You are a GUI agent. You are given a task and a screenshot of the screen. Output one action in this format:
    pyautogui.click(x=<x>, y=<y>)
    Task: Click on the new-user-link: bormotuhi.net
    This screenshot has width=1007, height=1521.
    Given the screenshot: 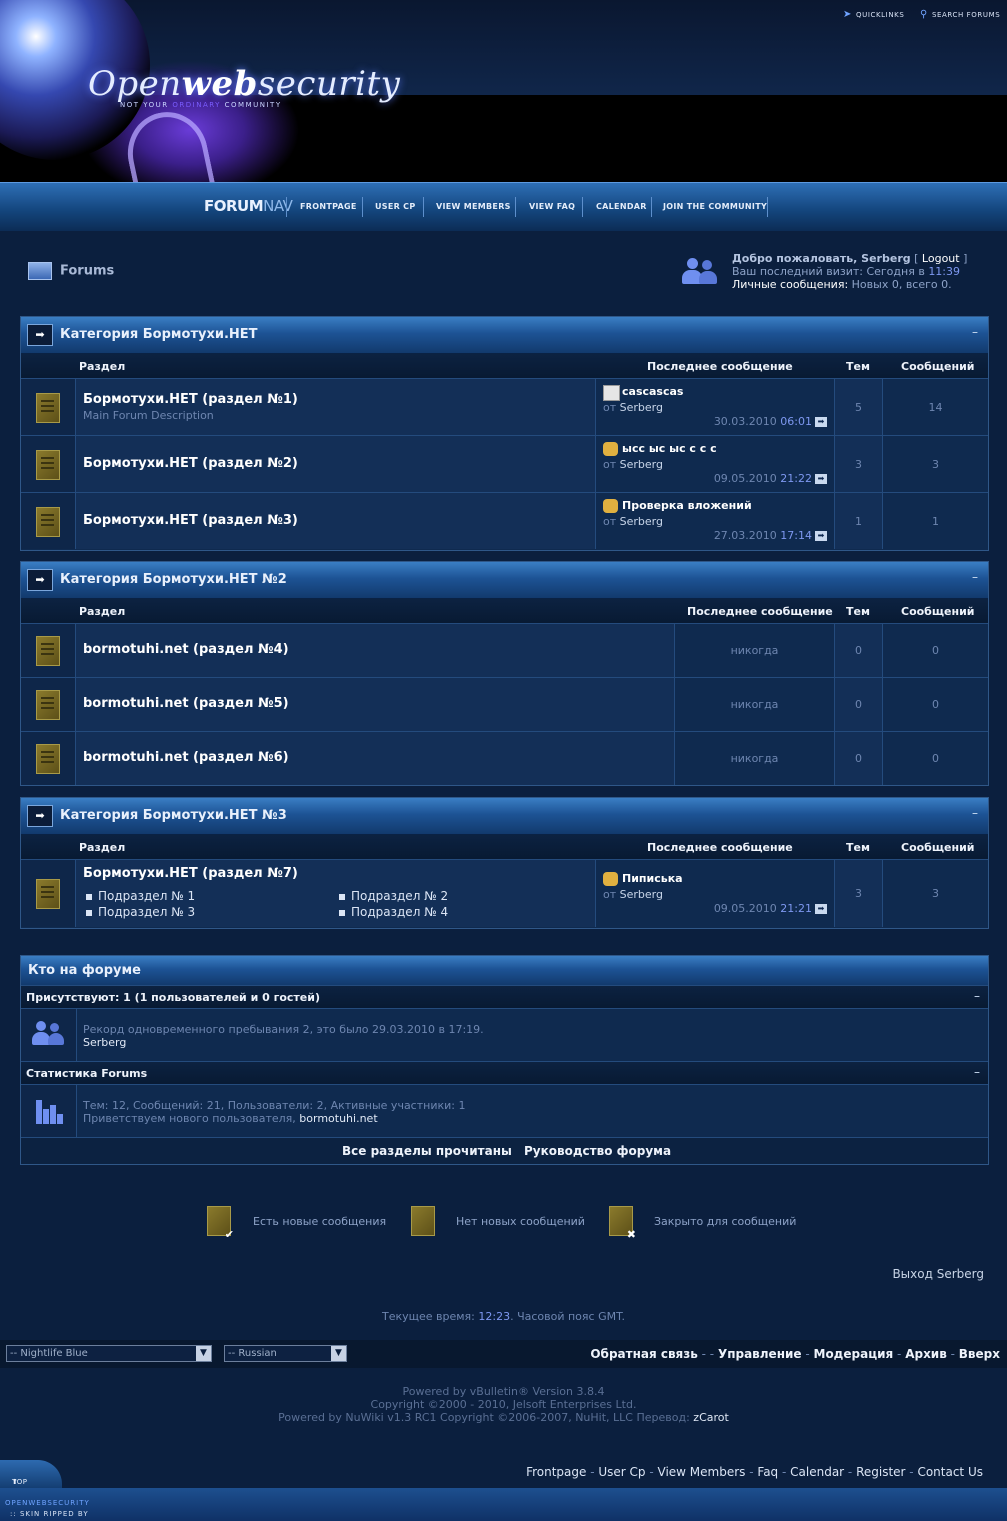 What is the action you would take?
    pyautogui.click(x=338, y=1118)
    